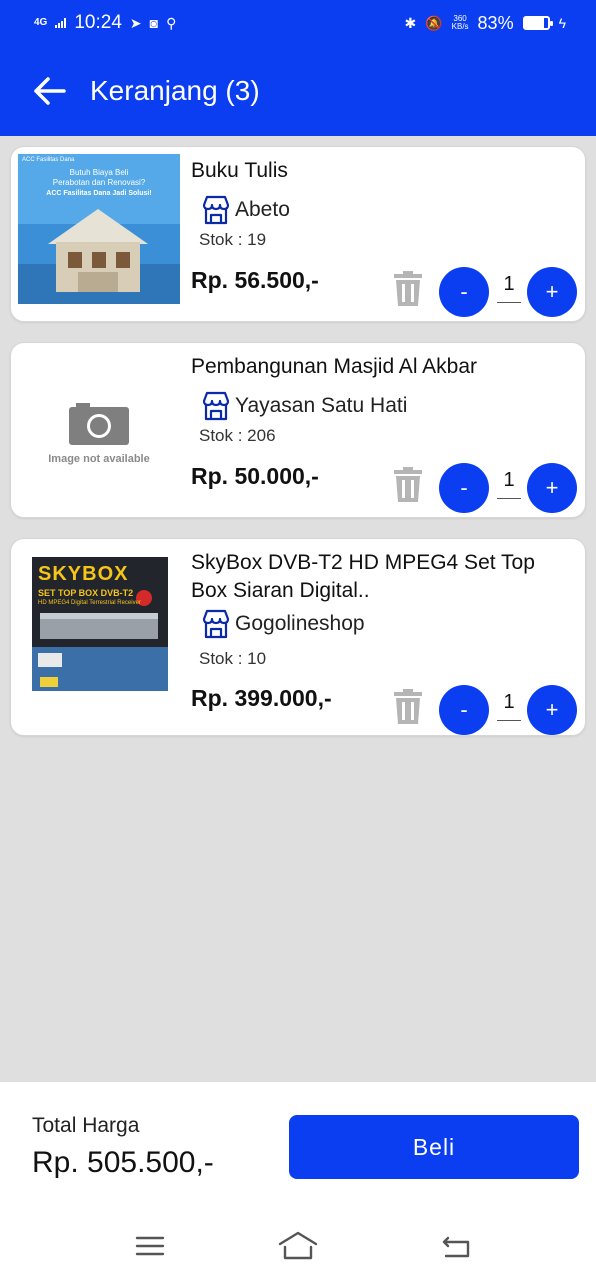 This screenshot has height=1280, width=596. What do you see at coordinates (98, 22) in the screenshot?
I see `status-time: 10:24` at bounding box center [98, 22].